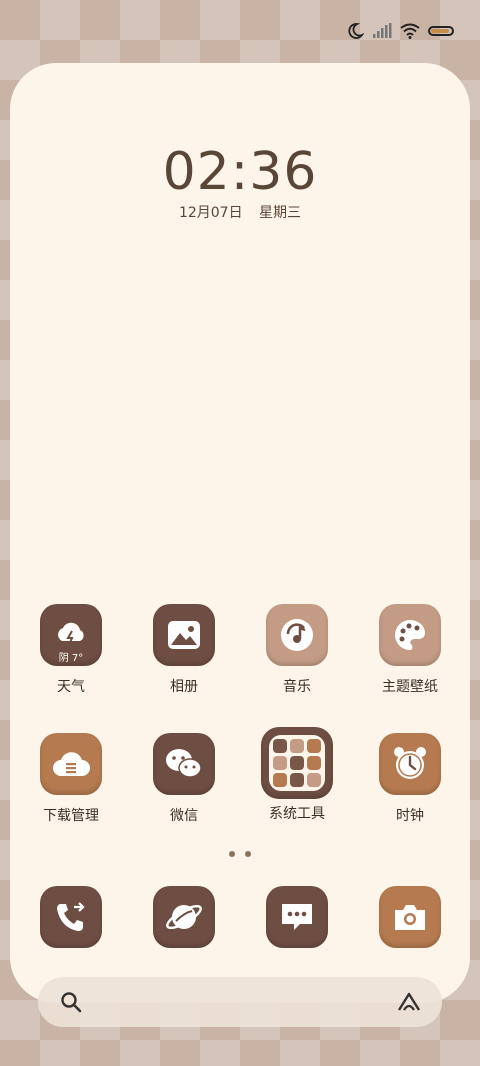 This screenshot has height=1066, width=480. I want to click on app-music: 音乐, so click(297, 650).